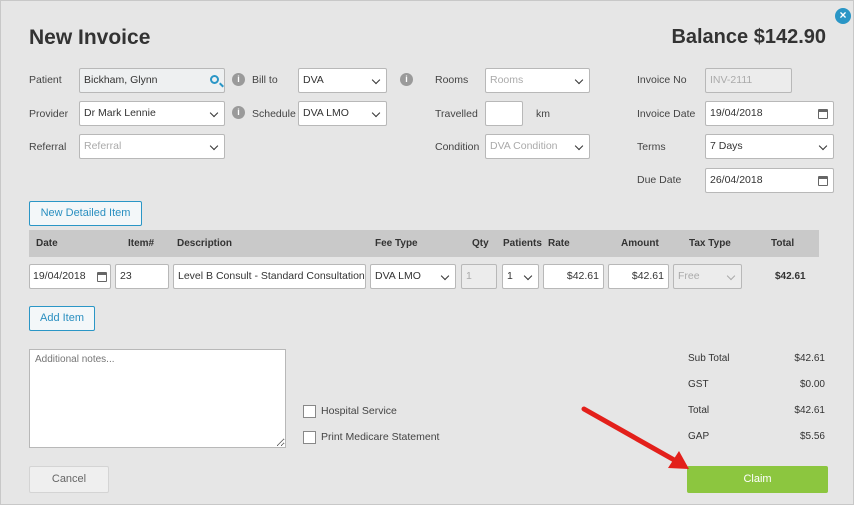 The image size is (854, 505). What do you see at coordinates (274, 114) in the screenshot?
I see `schedule-label: Schedule` at bounding box center [274, 114].